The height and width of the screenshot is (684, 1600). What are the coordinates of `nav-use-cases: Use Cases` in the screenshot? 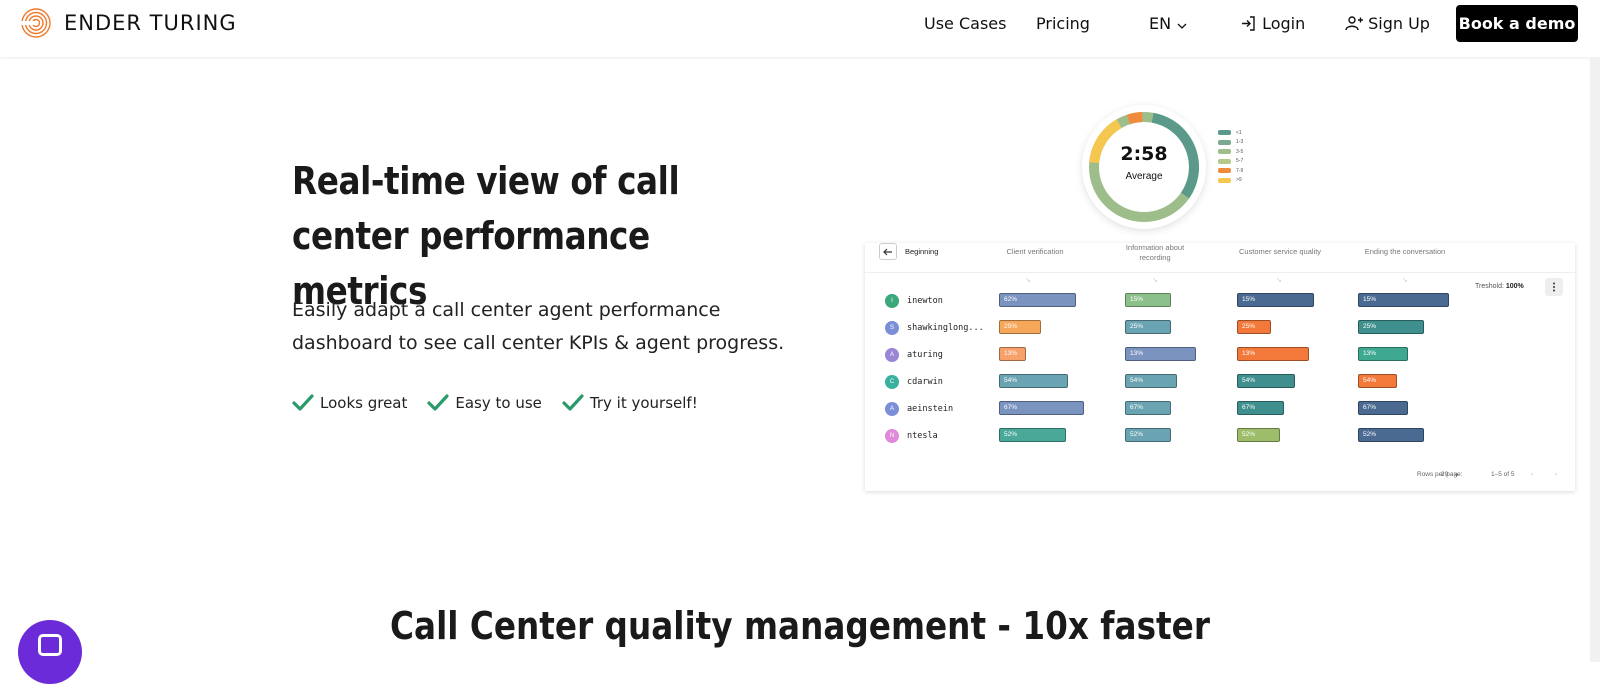 It's located at (965, 23).